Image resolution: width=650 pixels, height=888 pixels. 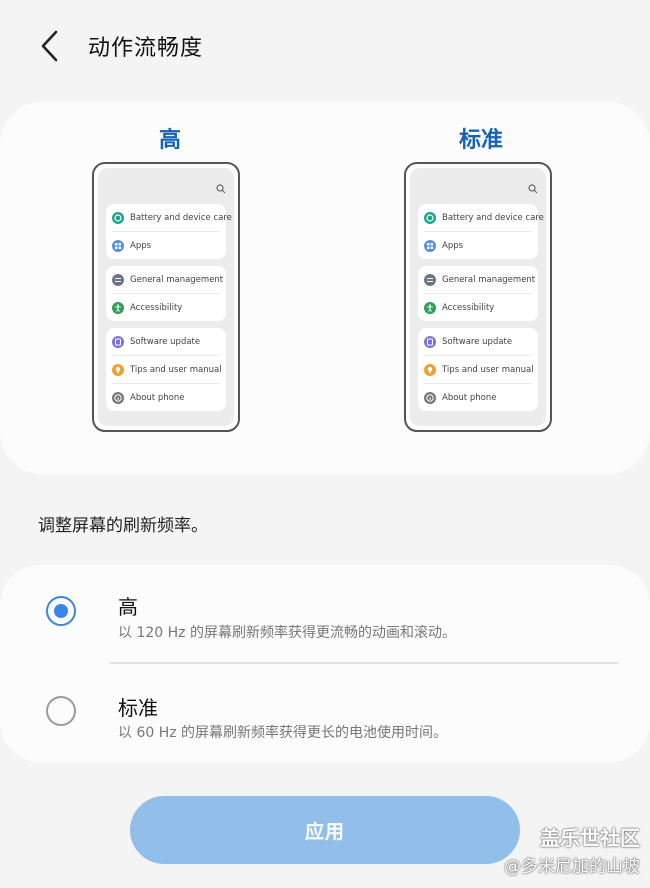 What do you see at coordinates (480, 140) in the screenshot?
I see `preview-title-standard: 标准` at bounding box center [480, 140].